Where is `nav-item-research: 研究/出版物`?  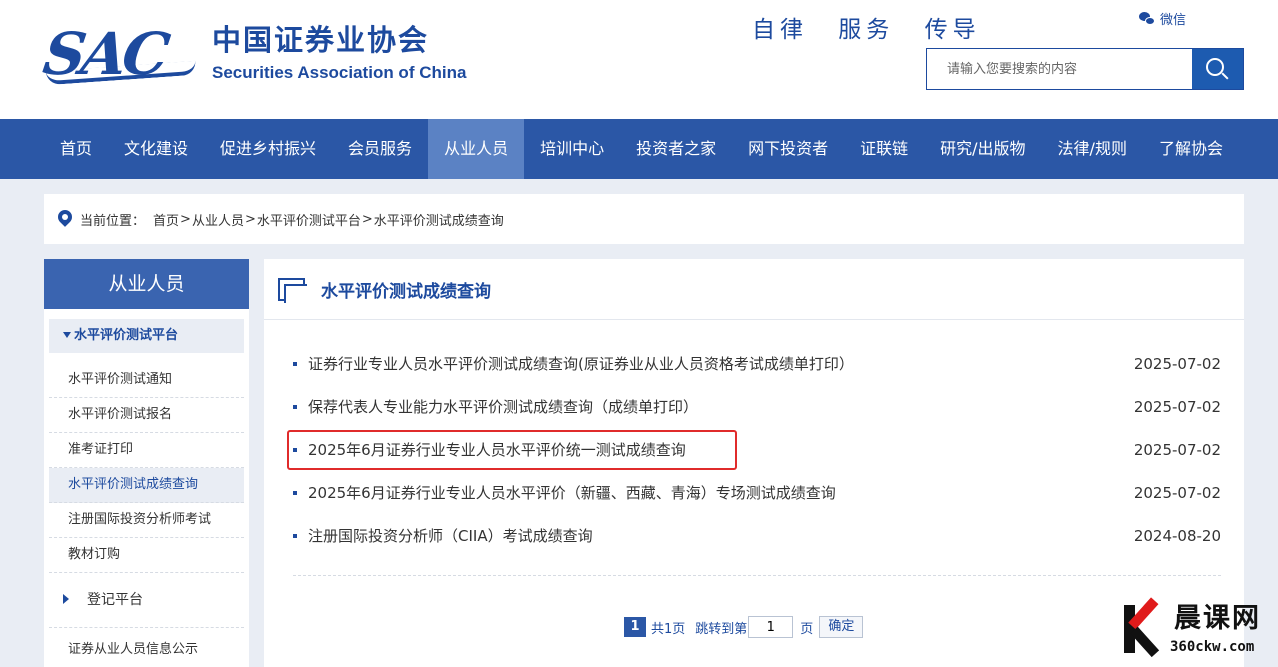 nav-item-research: 研究/出版物 is located at coordinates (982, 149).